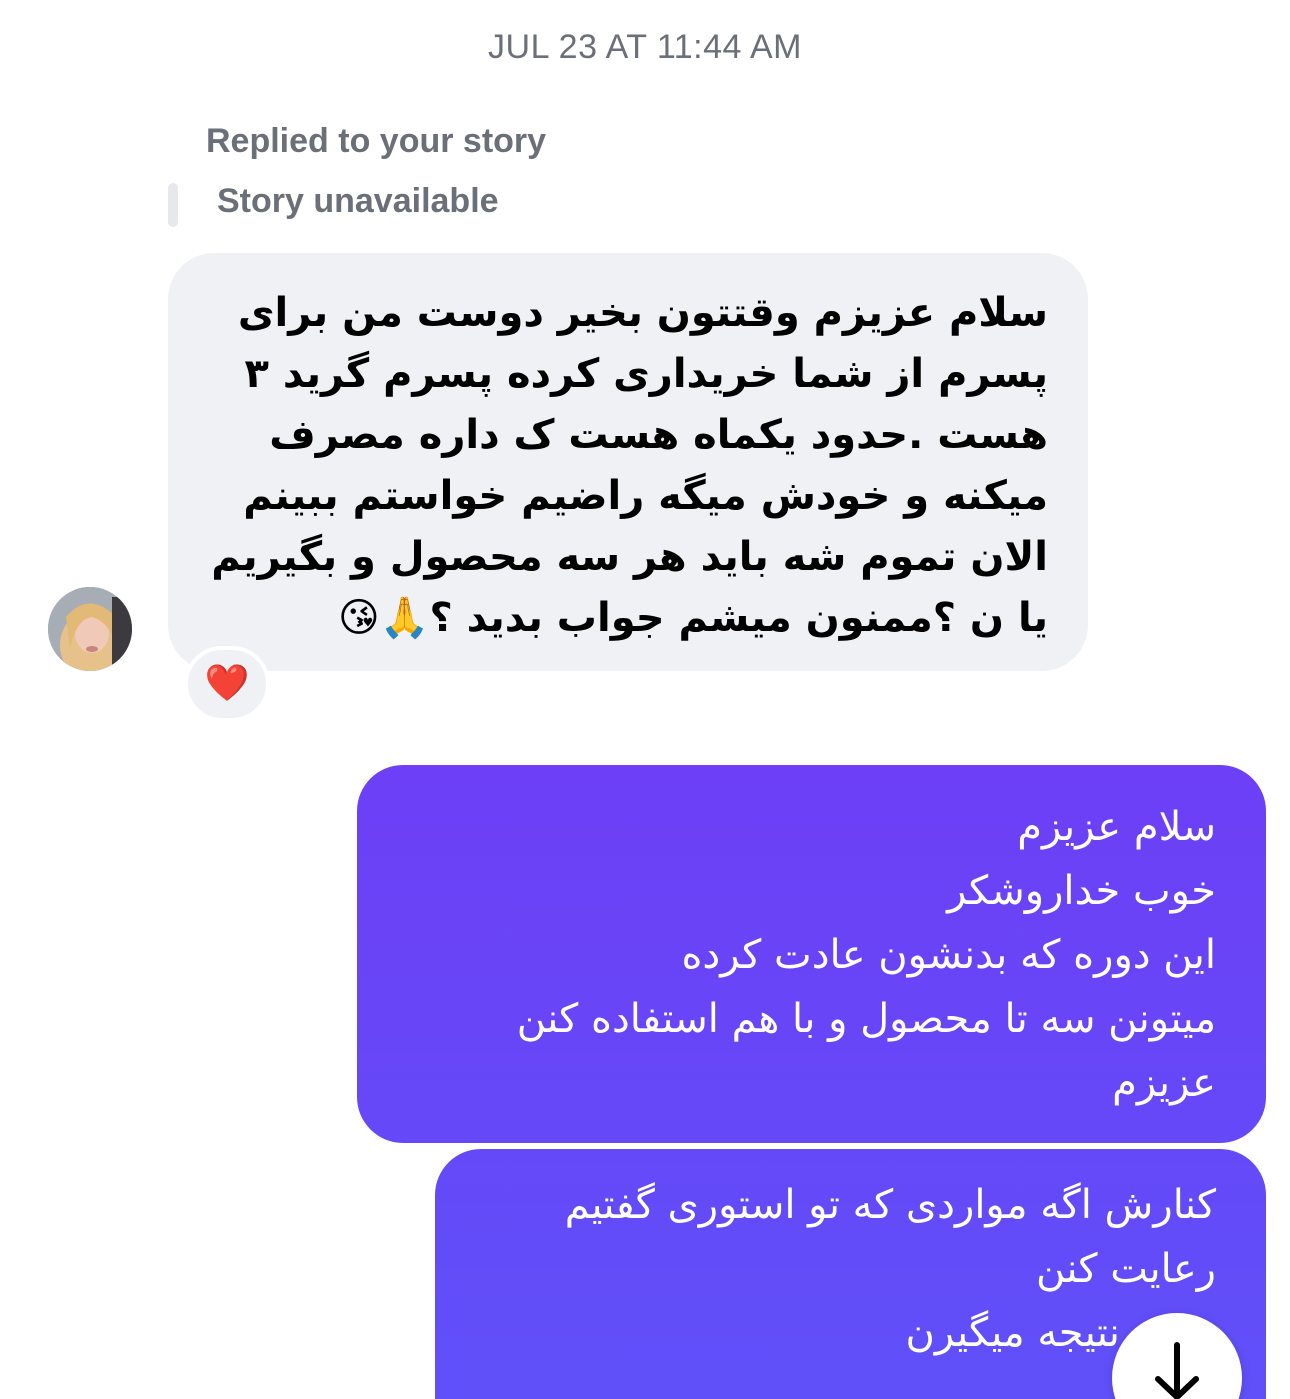  Describe the element at coordinates (1177, 1370) in the screenshot. I see `arrow-down-icon` at that location.